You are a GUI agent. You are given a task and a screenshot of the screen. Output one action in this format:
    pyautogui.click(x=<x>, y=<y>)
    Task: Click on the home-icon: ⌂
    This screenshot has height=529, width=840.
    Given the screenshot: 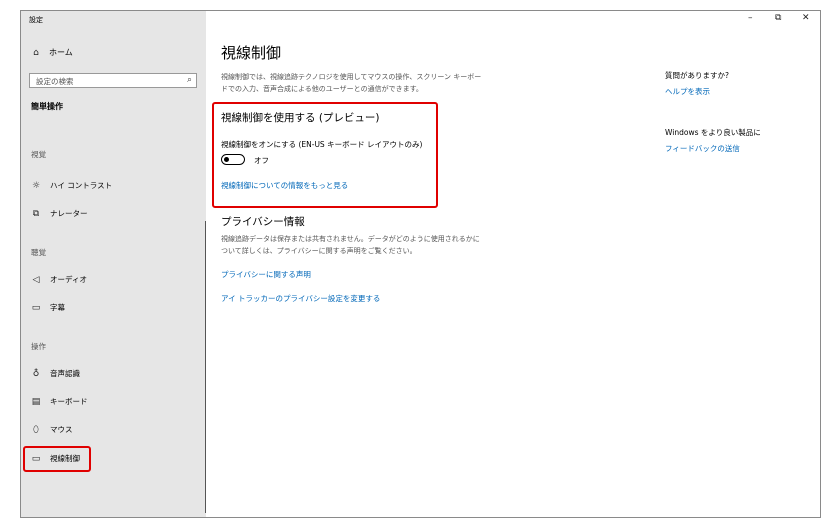 What is the action you would take?
    pyautogui.click(x=36, y=52)
    